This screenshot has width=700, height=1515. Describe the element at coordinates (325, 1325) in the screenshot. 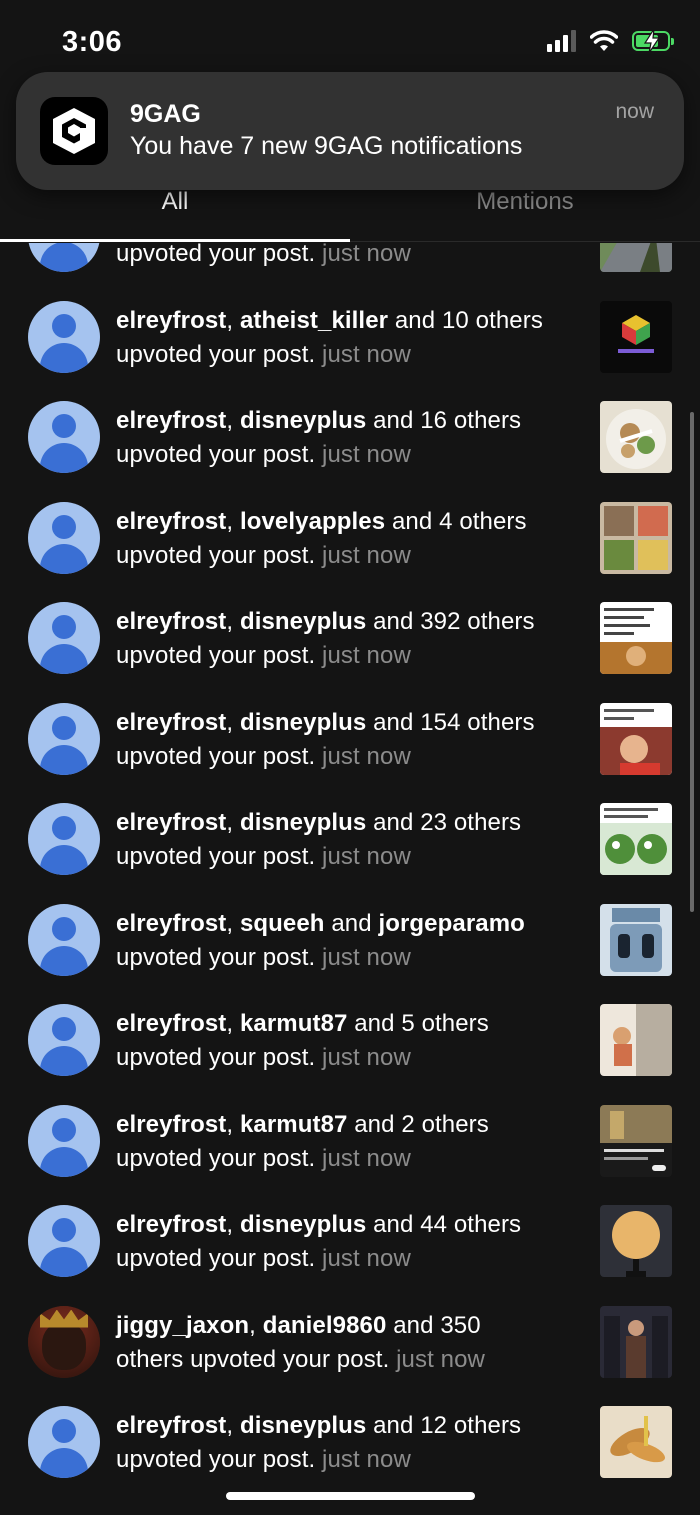

I see `username: daniel9860` at that location.